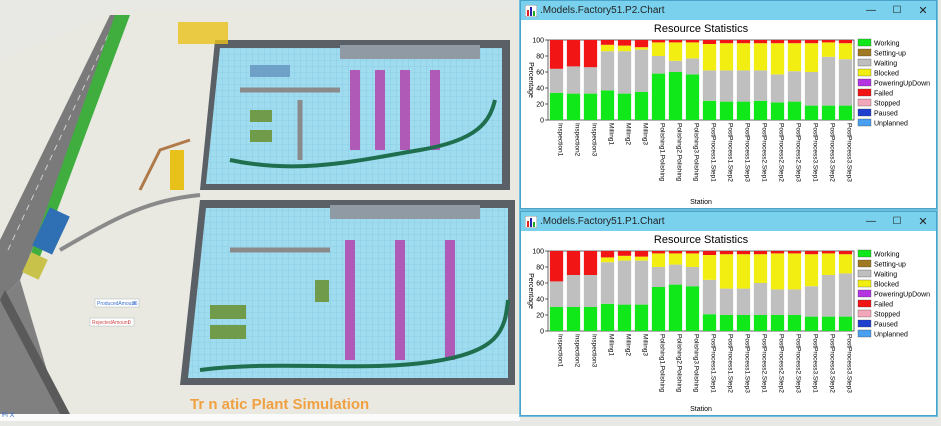 The width and height of the screenshot is (941, 426). I want to click on x-tick-label: Inspection1, so click(560, 351).